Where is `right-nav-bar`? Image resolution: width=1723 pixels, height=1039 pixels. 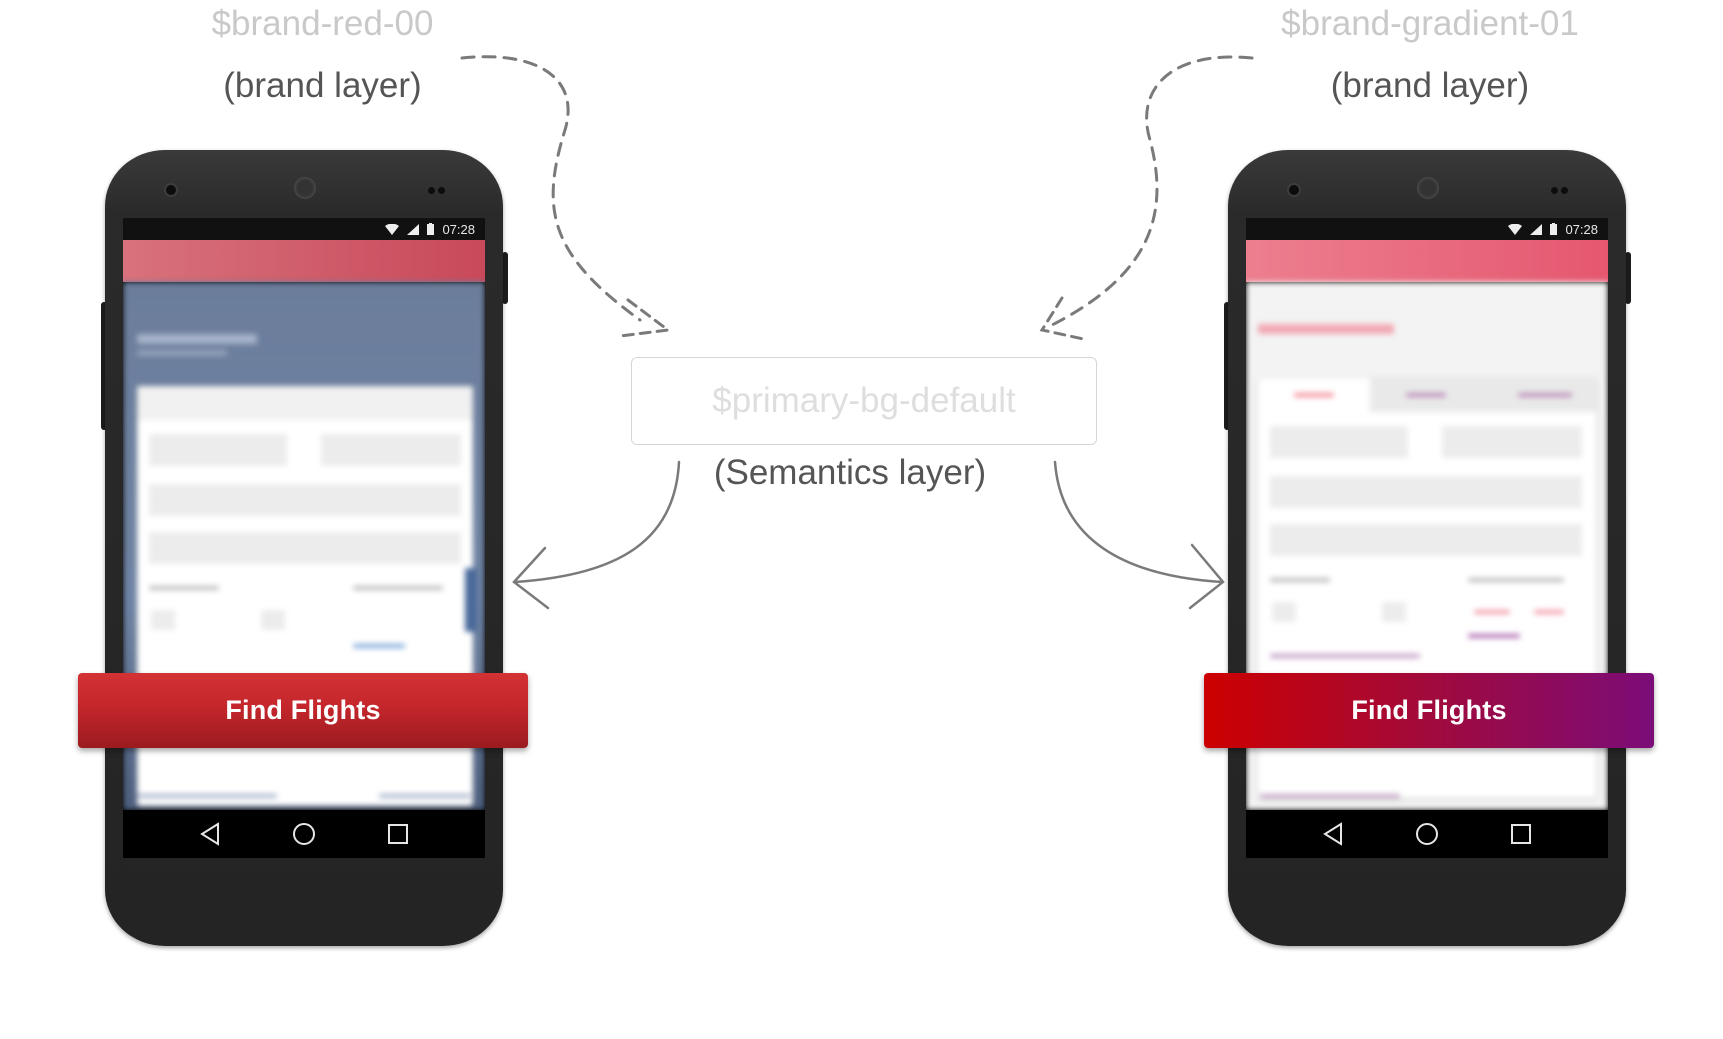
right-nav-bar is located at coordinates (1427, 834).